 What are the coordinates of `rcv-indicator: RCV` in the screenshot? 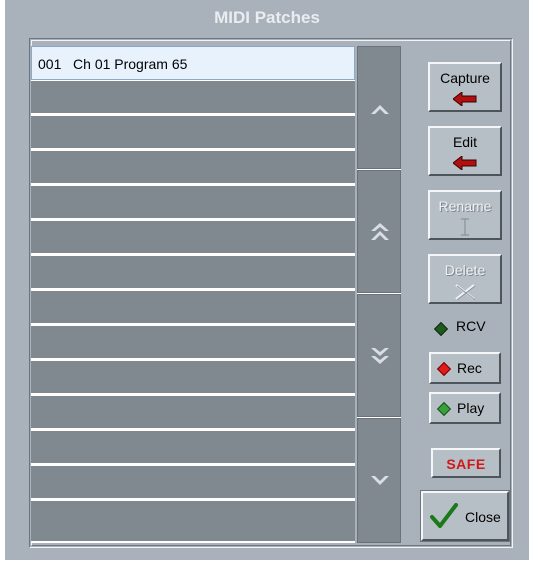 It's located at (470, 328).